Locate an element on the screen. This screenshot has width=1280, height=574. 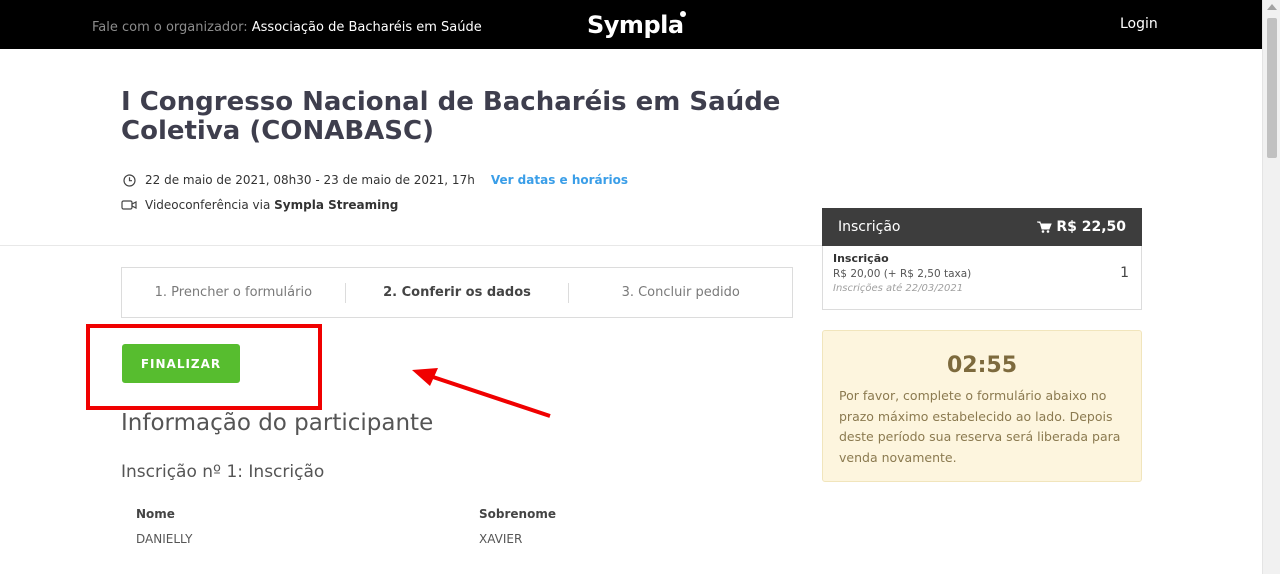
event-place-row: Videoconferência via Sympla Streaming is located at coordinates (259, 205).